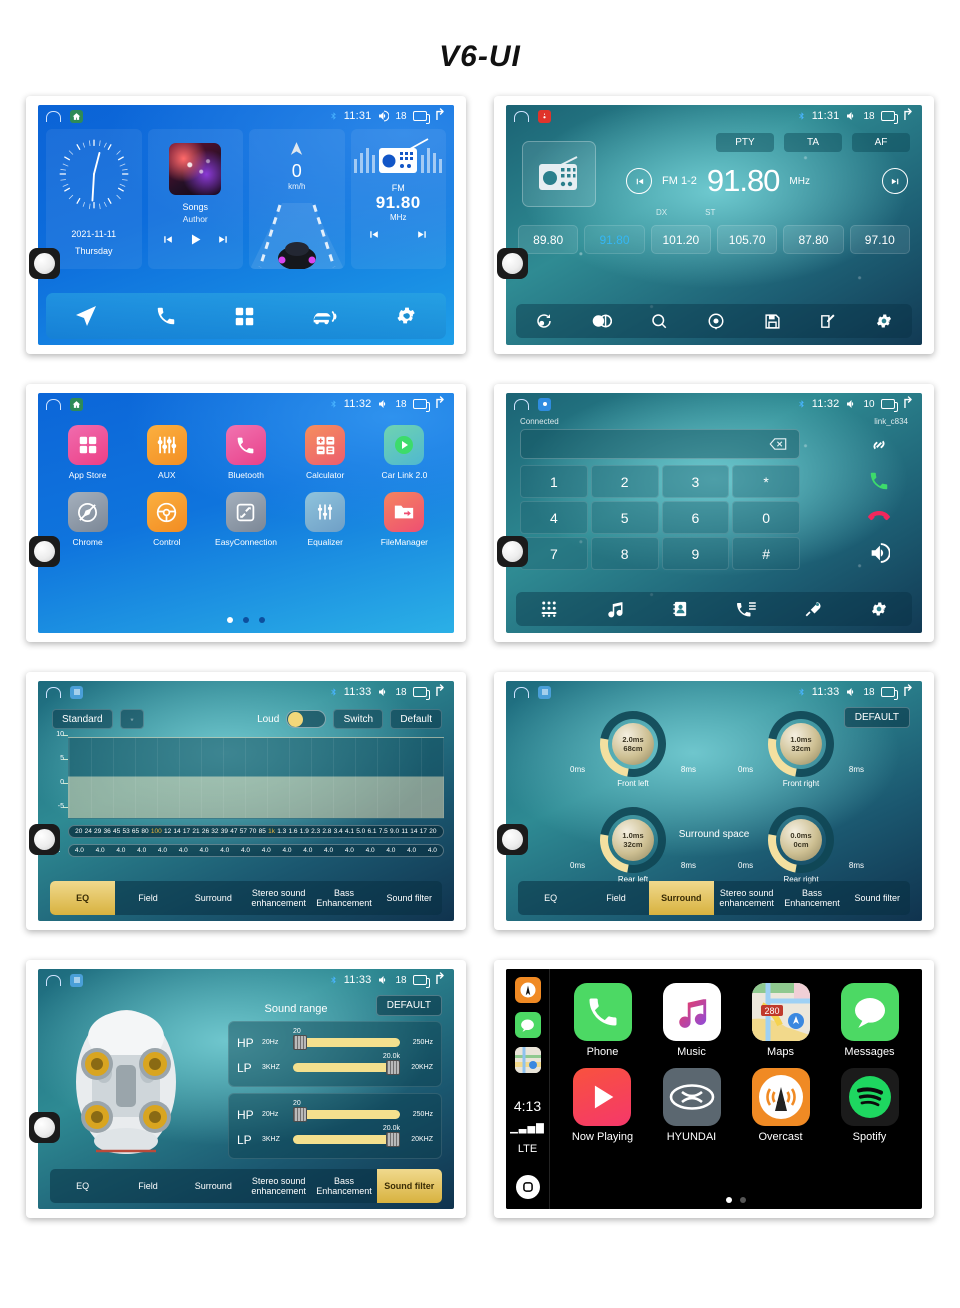 This screenshot has height=1308, width=960. I want to click on pair-link-button, so click(879, 444).